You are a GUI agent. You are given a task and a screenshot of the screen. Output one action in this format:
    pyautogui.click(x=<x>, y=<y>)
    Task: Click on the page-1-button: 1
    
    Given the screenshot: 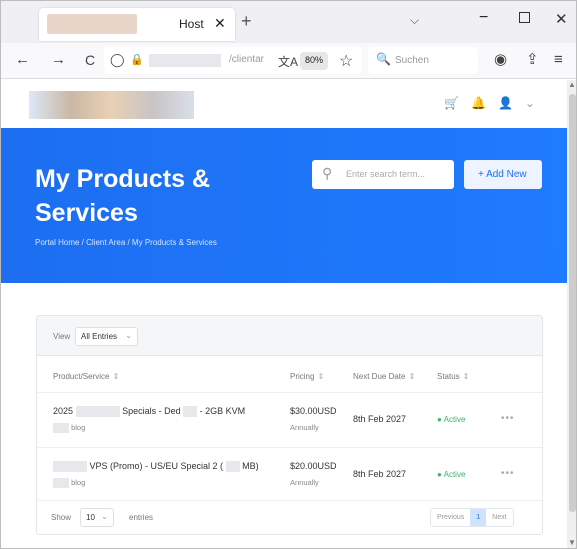 What is the action you would take?
    pyautogui.click(x=478, y=517)
    